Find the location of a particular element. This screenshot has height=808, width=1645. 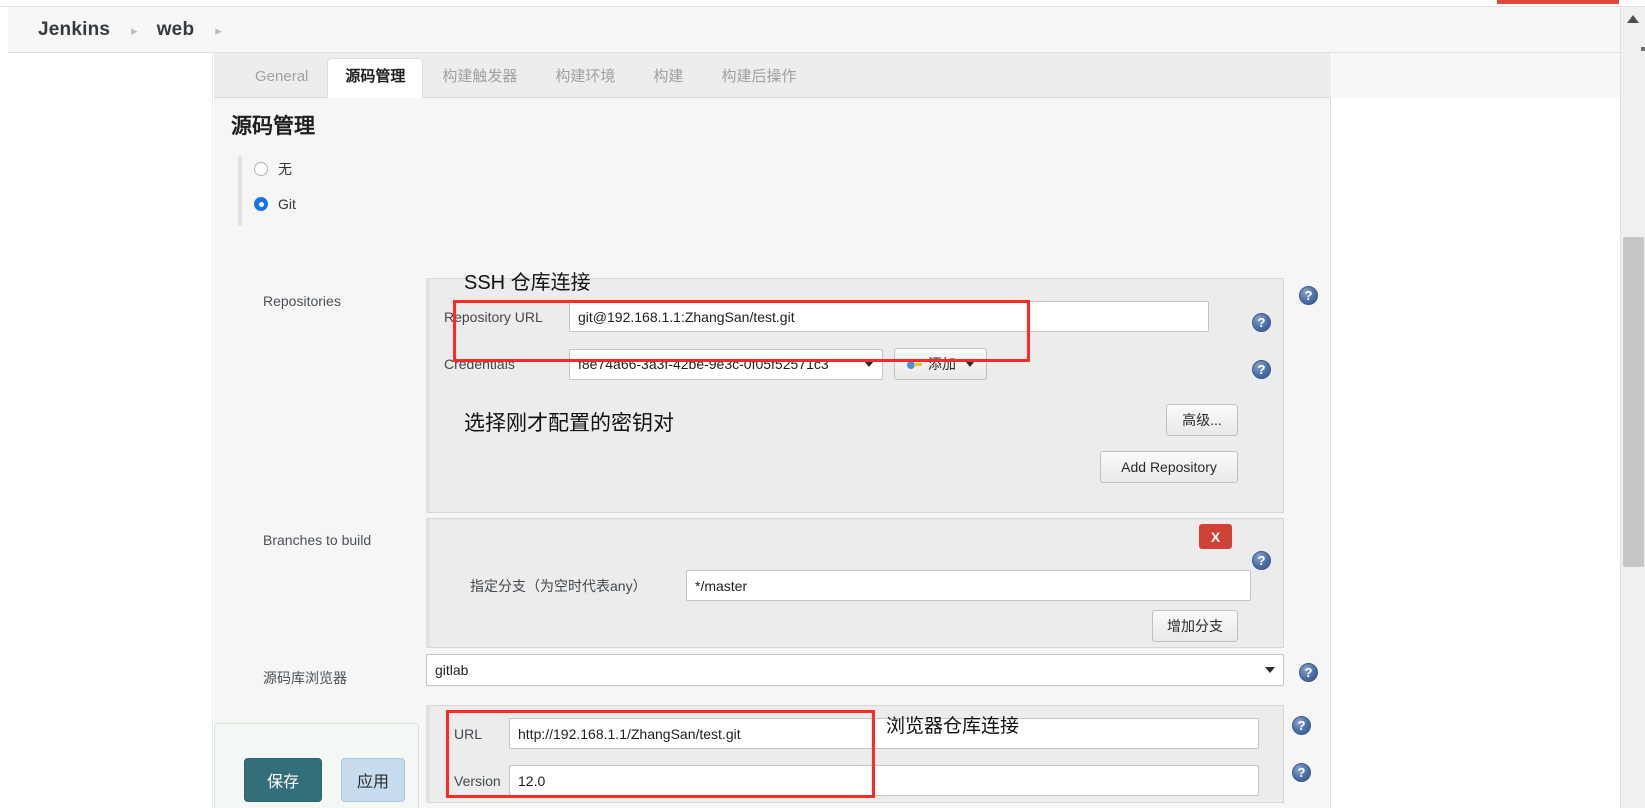

breadcrumb-item-web: web is located at coordinates (176, 30).